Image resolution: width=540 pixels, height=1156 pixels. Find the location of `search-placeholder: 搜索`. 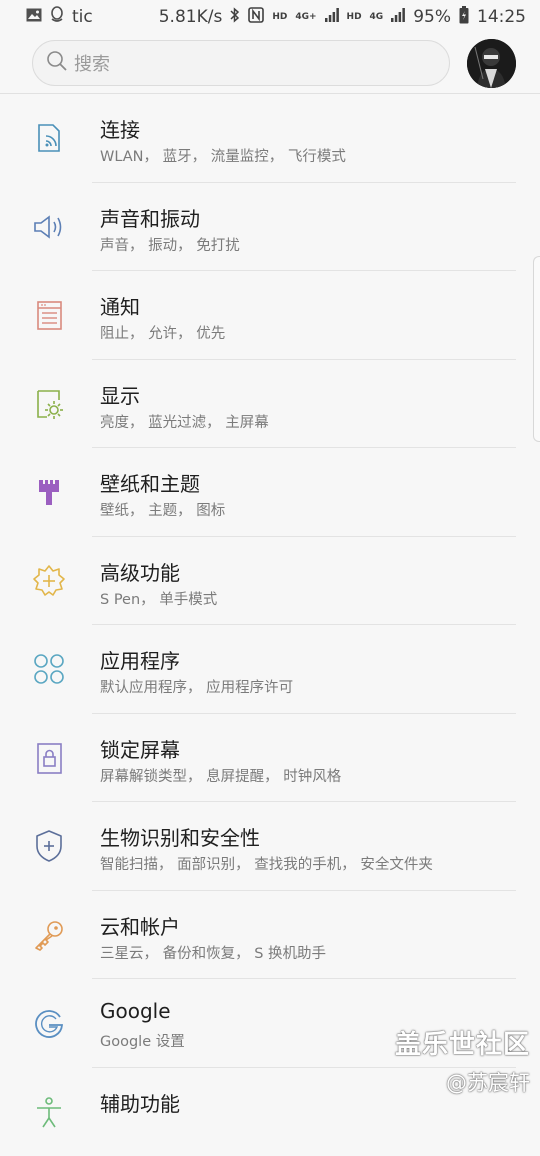

search-placeholder: 搜索 is located at coordinates (92, 63).